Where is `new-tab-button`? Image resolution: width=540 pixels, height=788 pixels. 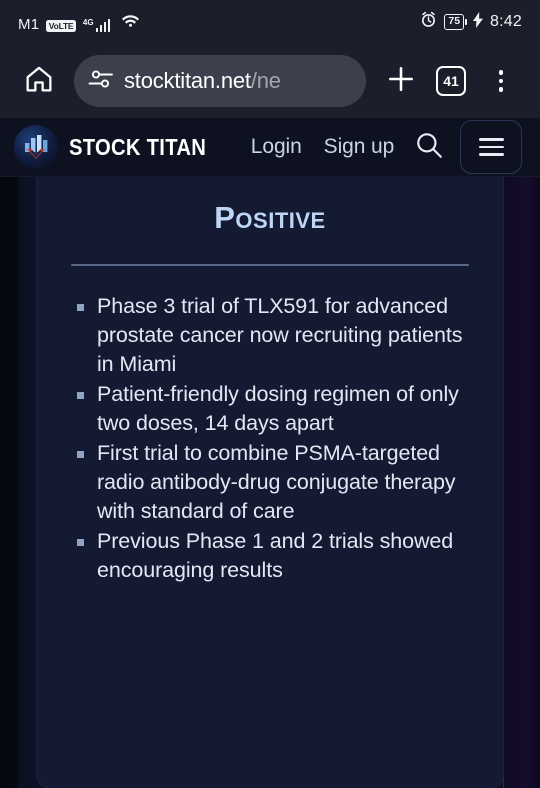 new-tab-button is located at coordinates (401, 81).